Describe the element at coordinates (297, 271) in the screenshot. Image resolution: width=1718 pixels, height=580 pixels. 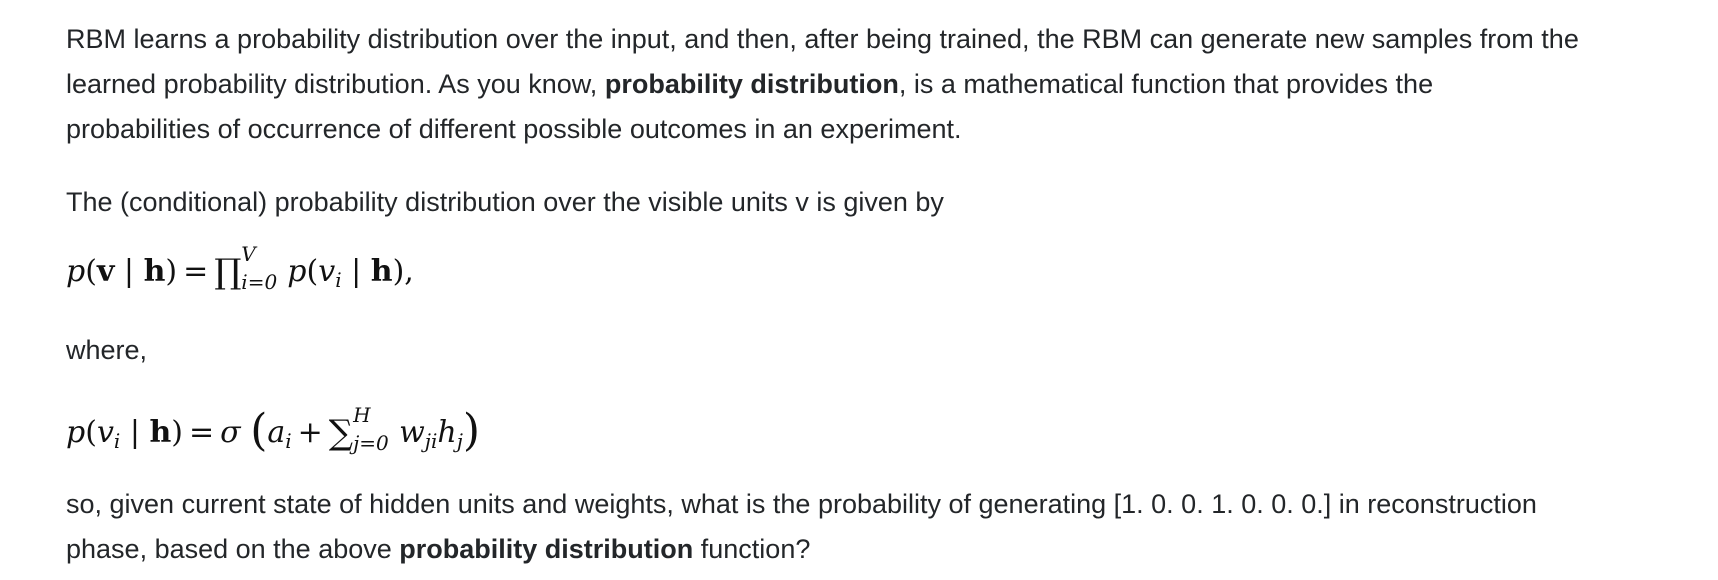
I see `eq1-rhs-p: p` at that location.